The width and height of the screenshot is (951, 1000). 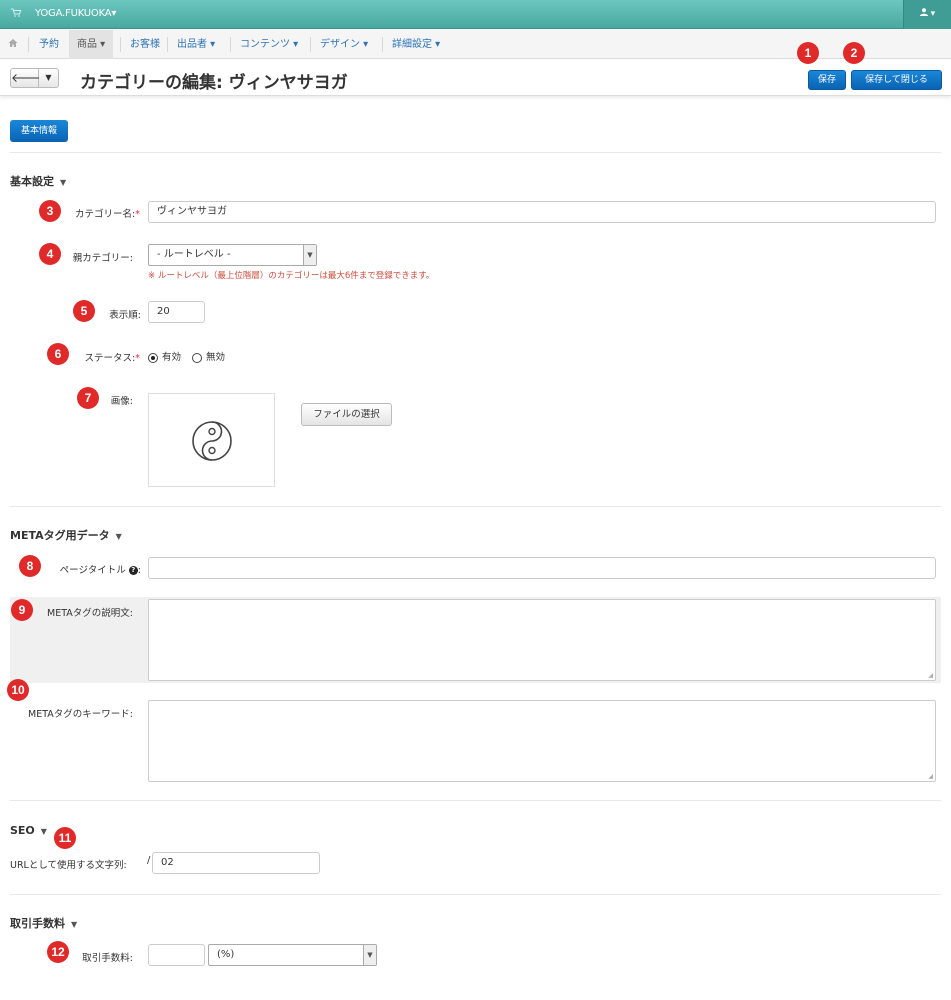 I want to click on marker-10: 10, so click(x=18, y=690).